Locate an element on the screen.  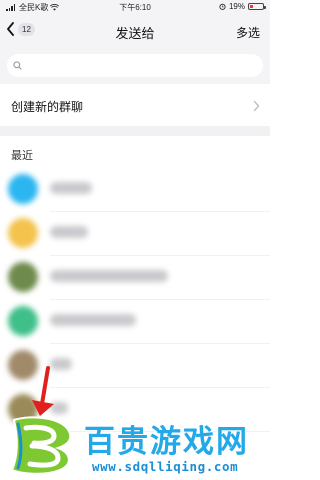
red-arrow-icon is located at coordinates (43, 391).